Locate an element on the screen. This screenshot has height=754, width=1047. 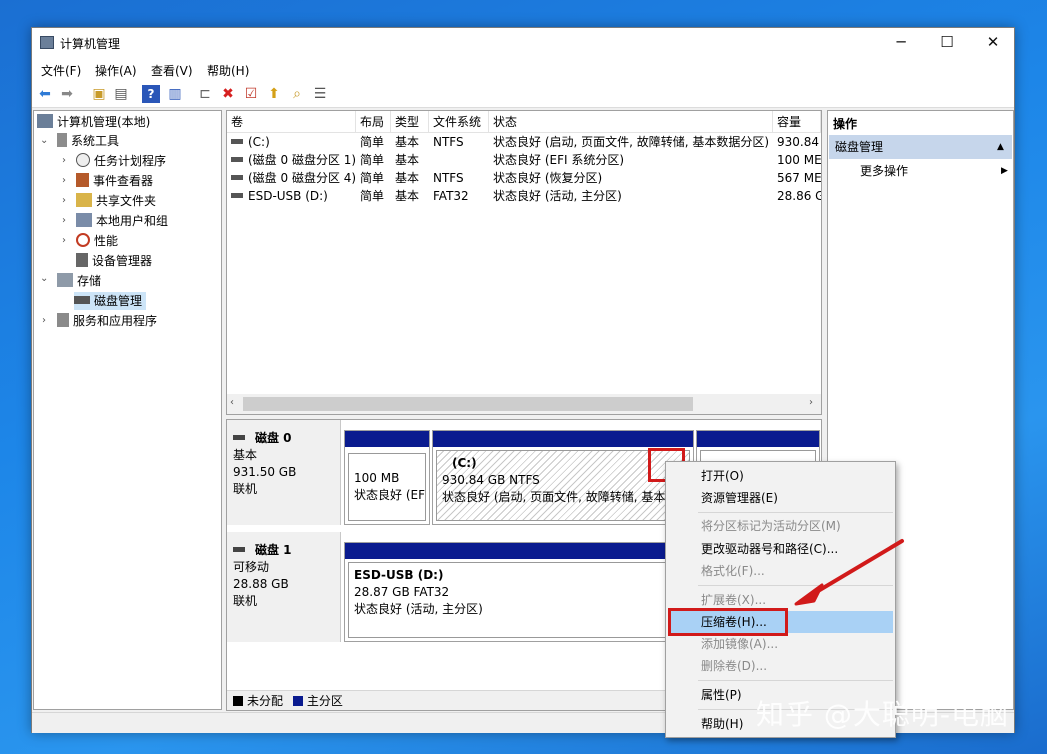
capacity-cell: 100 ME is located at coordinates (799, 160).